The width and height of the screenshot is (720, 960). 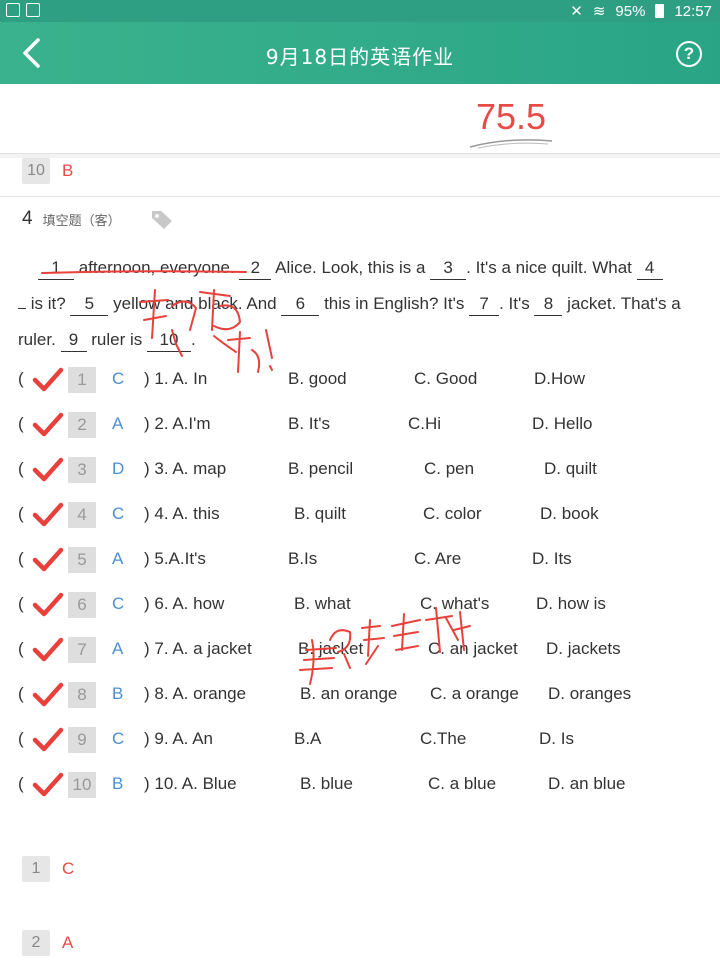 I want to click on screenshot-icon, so click(x=13, y=10).